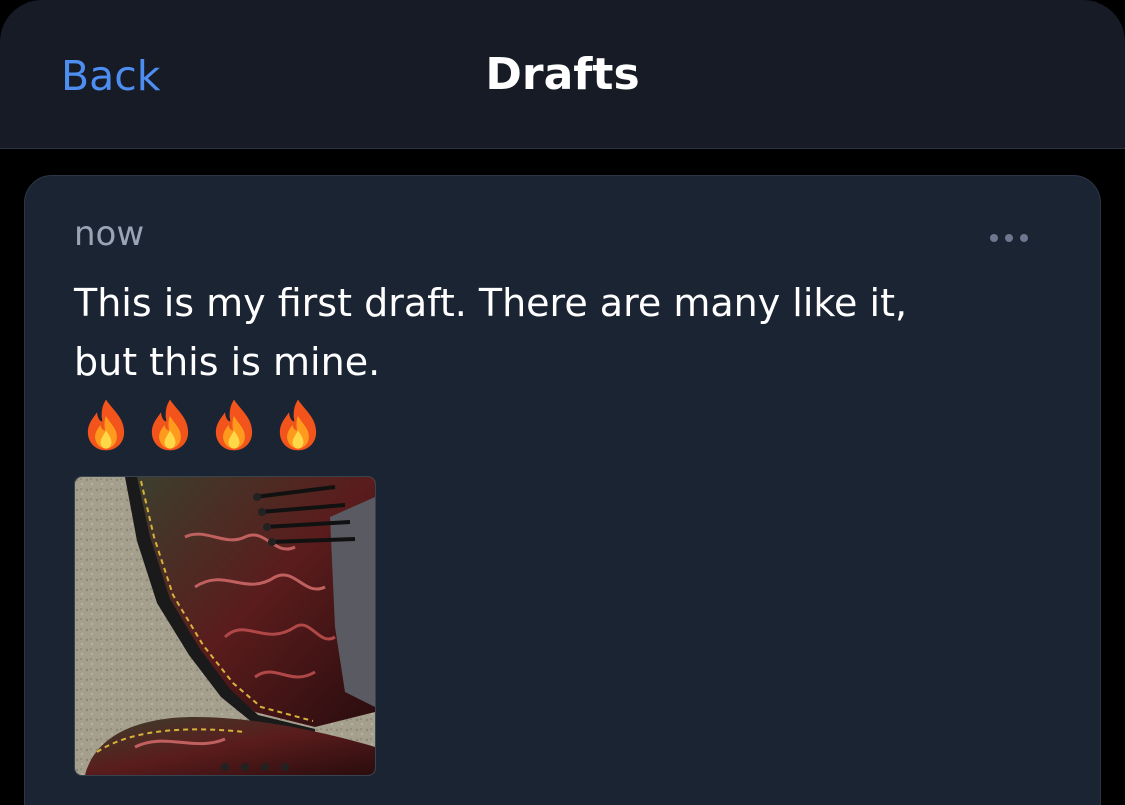  I want to click on more-options-button, so click(1009, 238).